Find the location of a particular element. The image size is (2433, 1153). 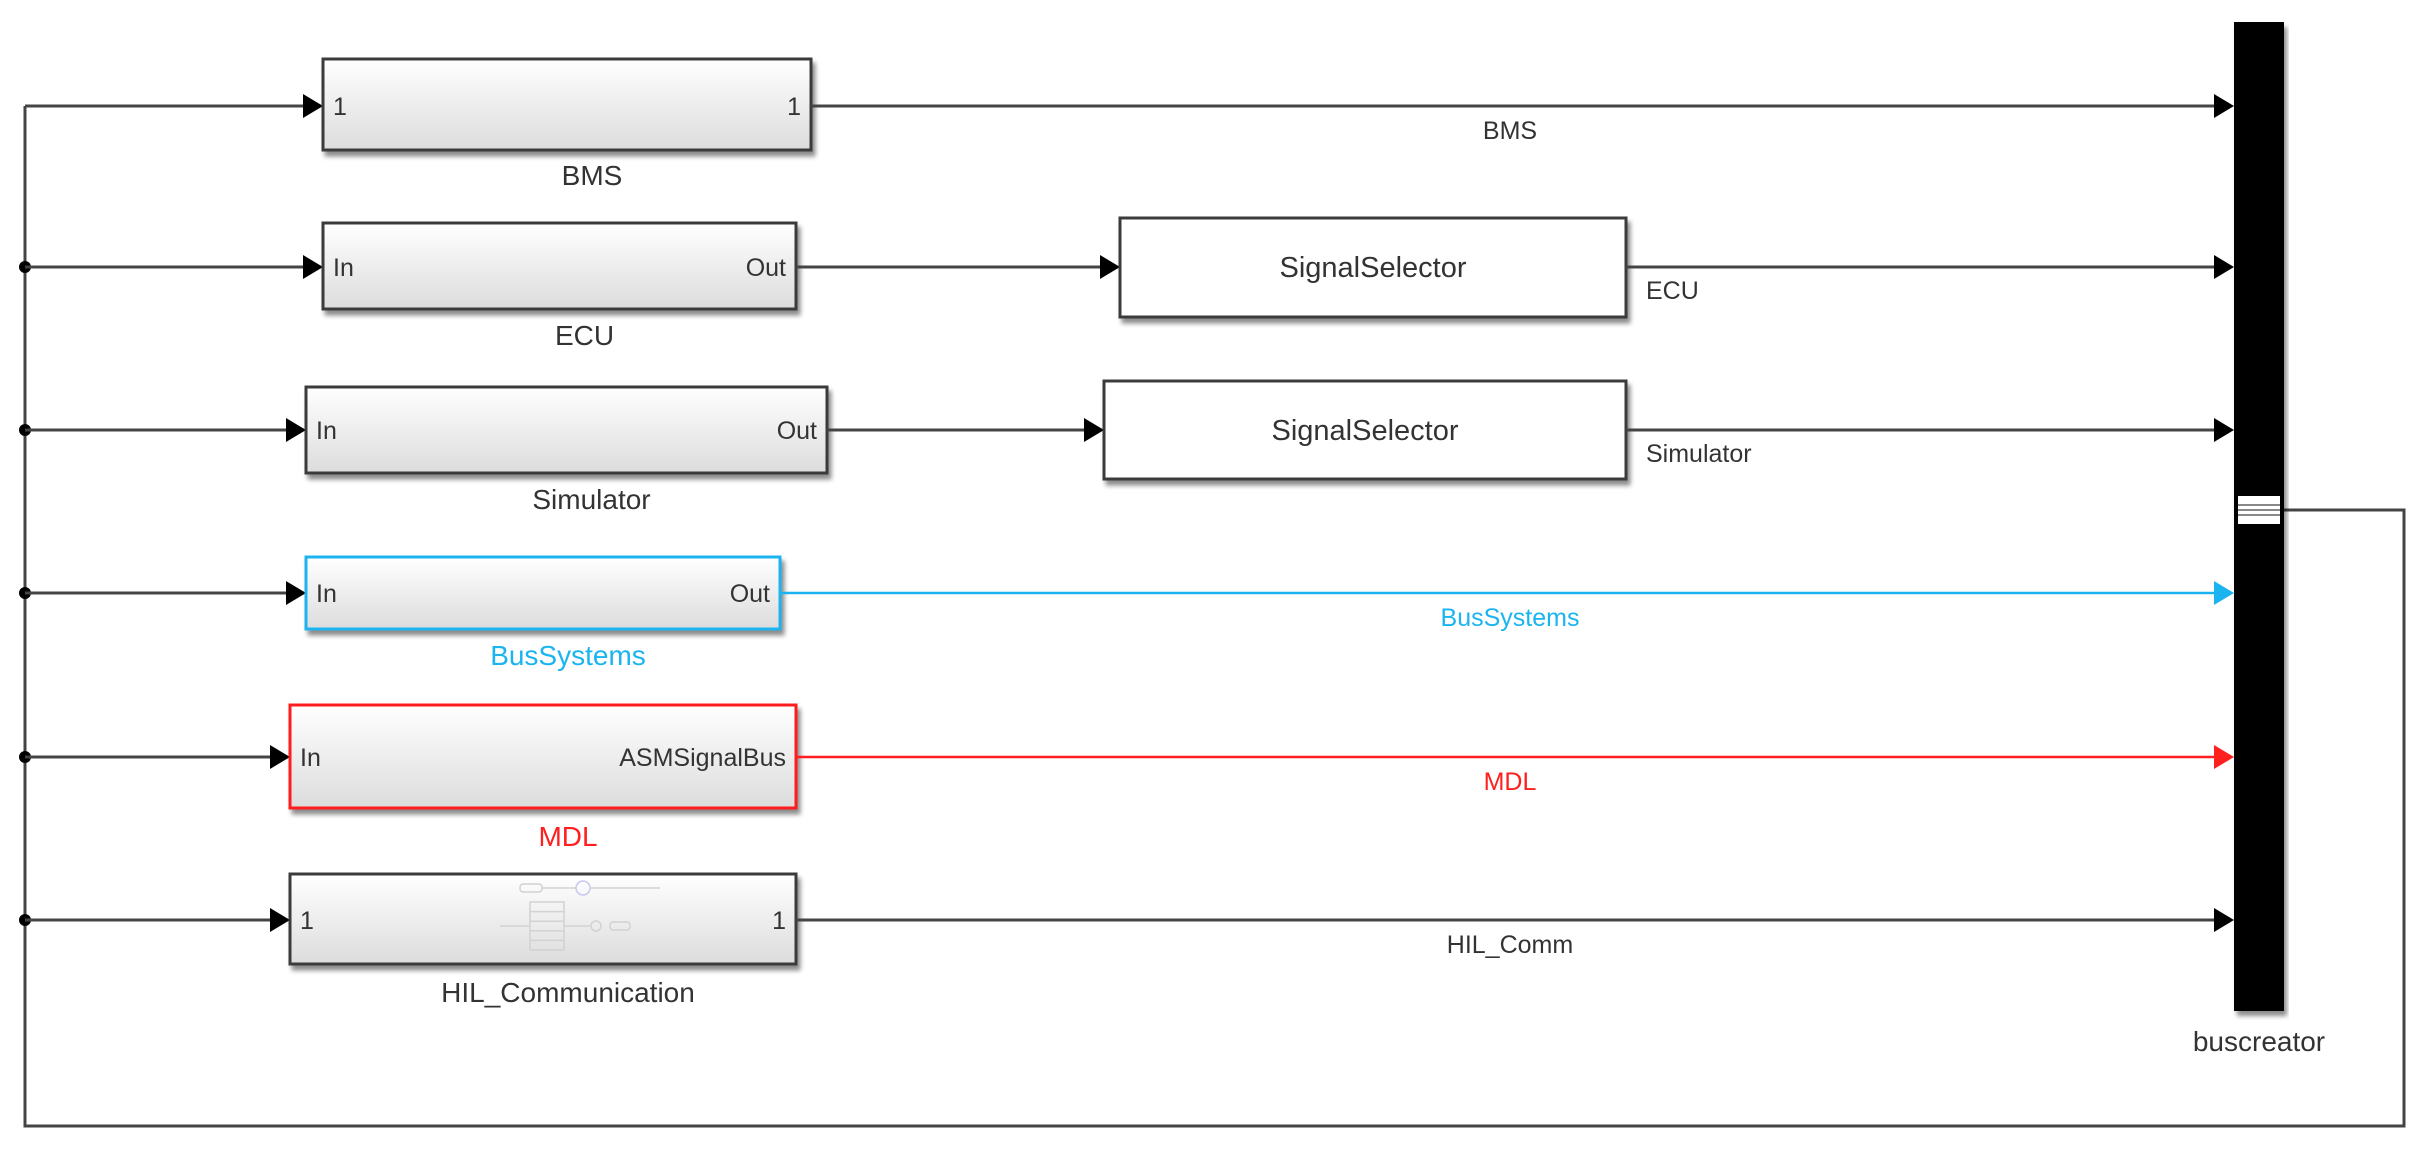

block-name-label: BusSystems is located at coordinates (568, 655).